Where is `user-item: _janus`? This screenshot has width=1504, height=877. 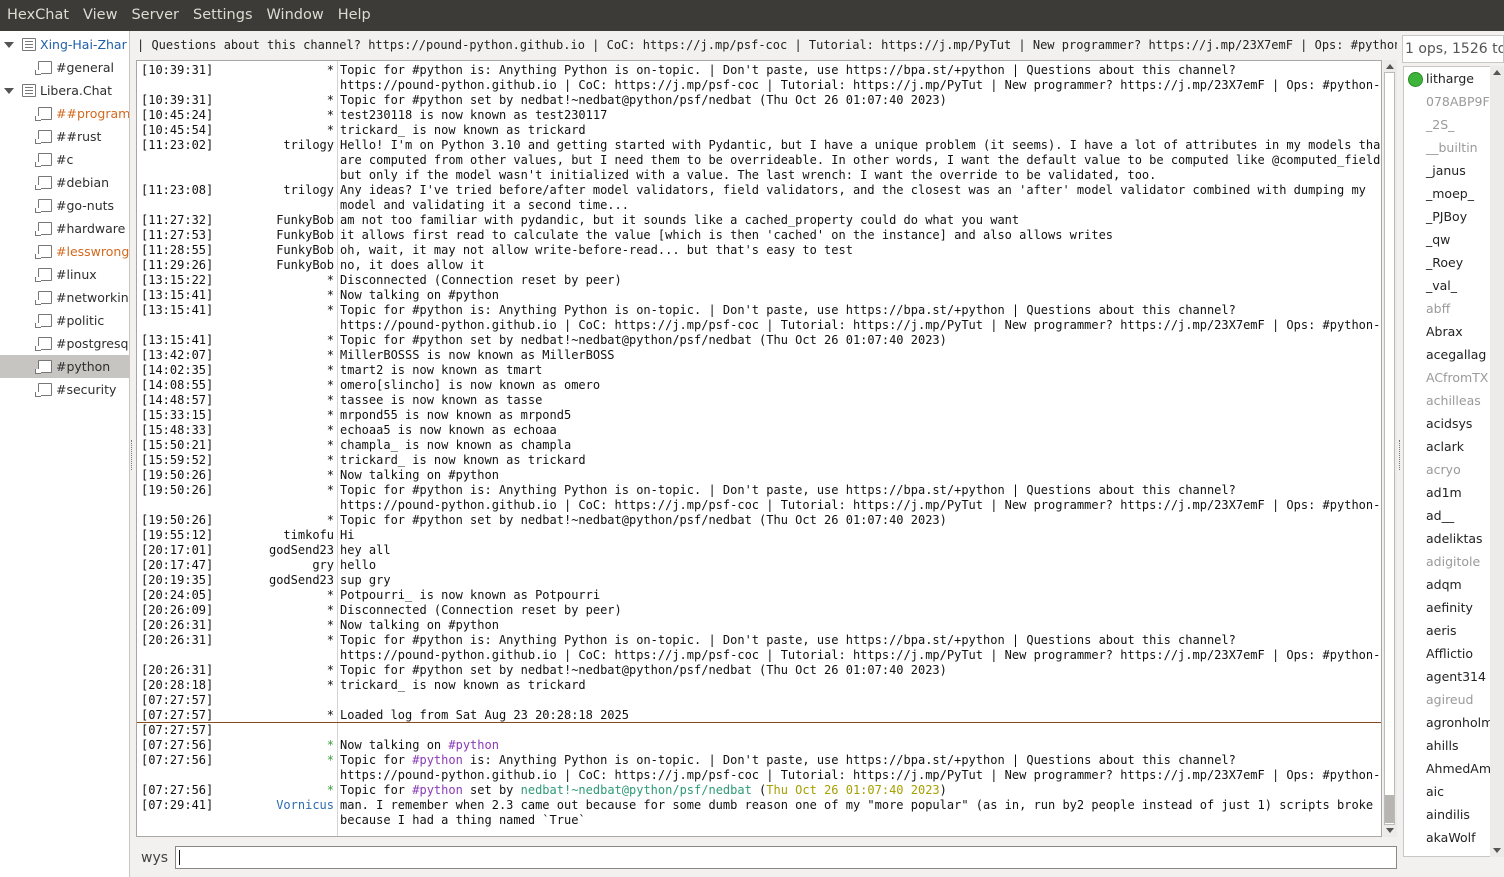 user-item: _janus is located at coordinates (1446, 170).